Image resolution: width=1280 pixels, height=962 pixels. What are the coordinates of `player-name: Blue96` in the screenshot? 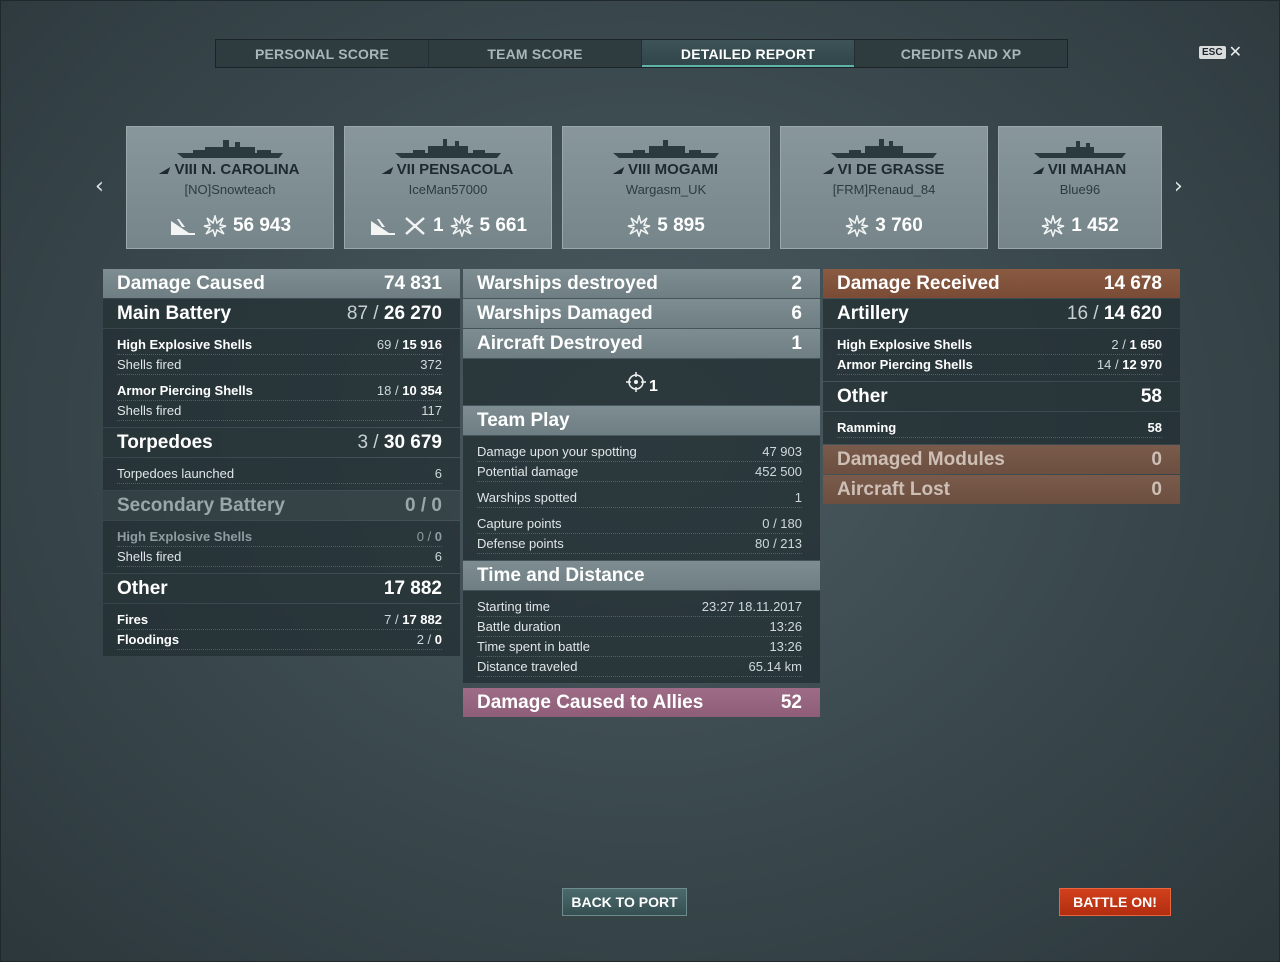 It's located at (1080, 189).